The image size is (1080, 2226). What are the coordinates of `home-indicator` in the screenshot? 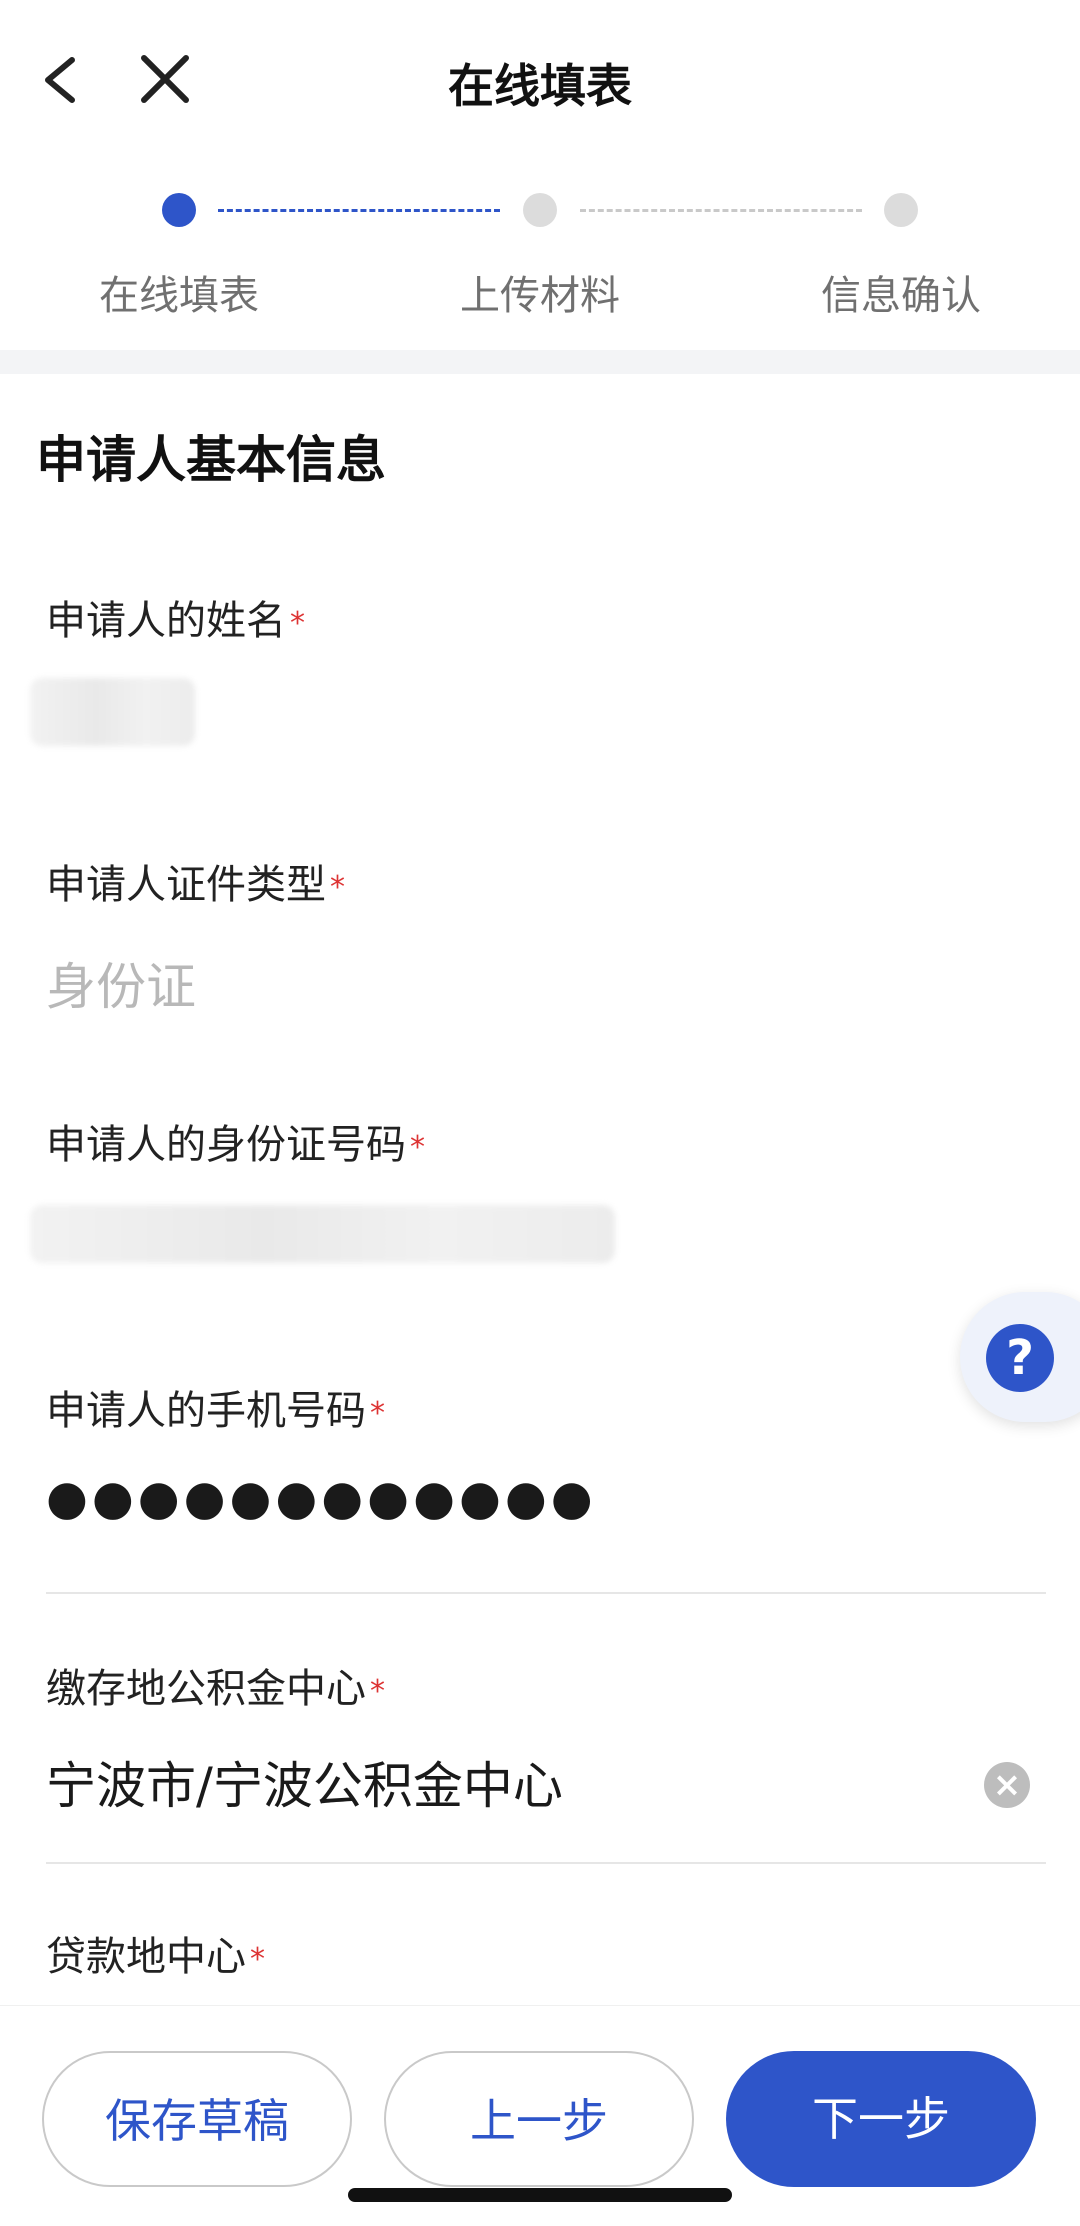 It's located at (540, 2195).